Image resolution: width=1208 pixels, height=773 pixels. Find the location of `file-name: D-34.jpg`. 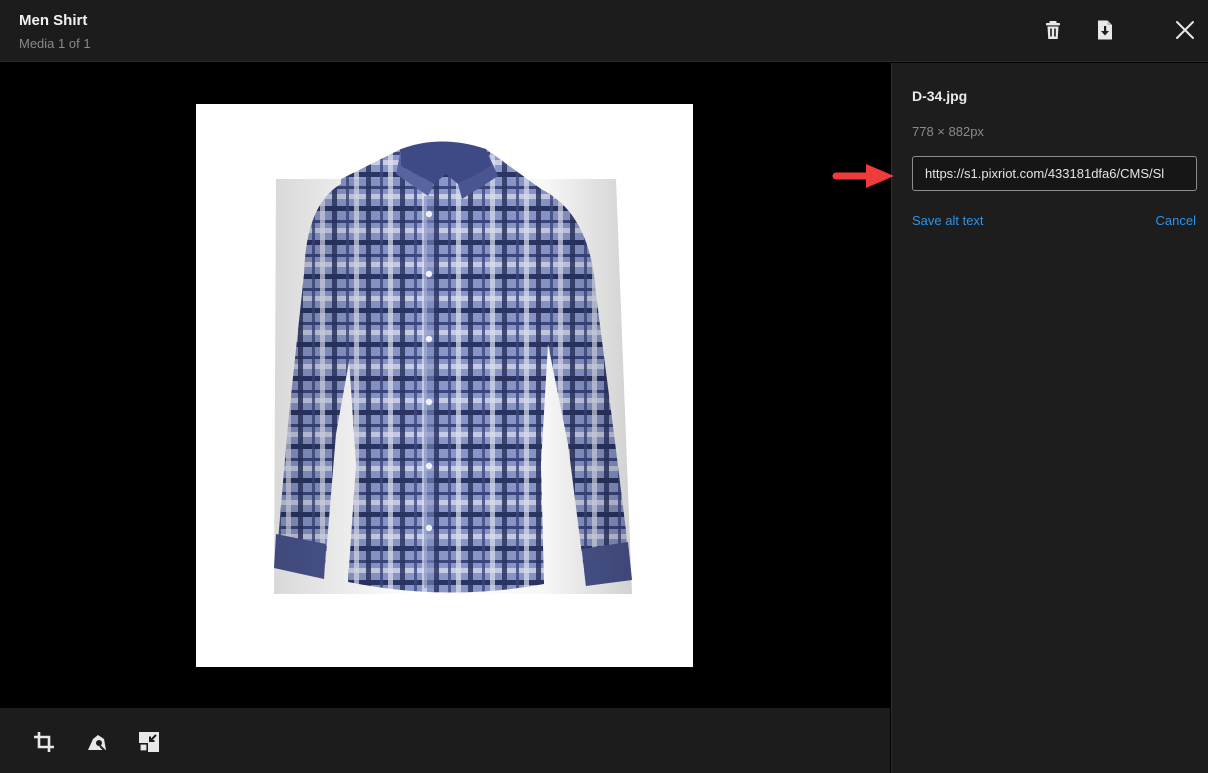

file-name: D-34.jpg is located at coordinates (940, 96).